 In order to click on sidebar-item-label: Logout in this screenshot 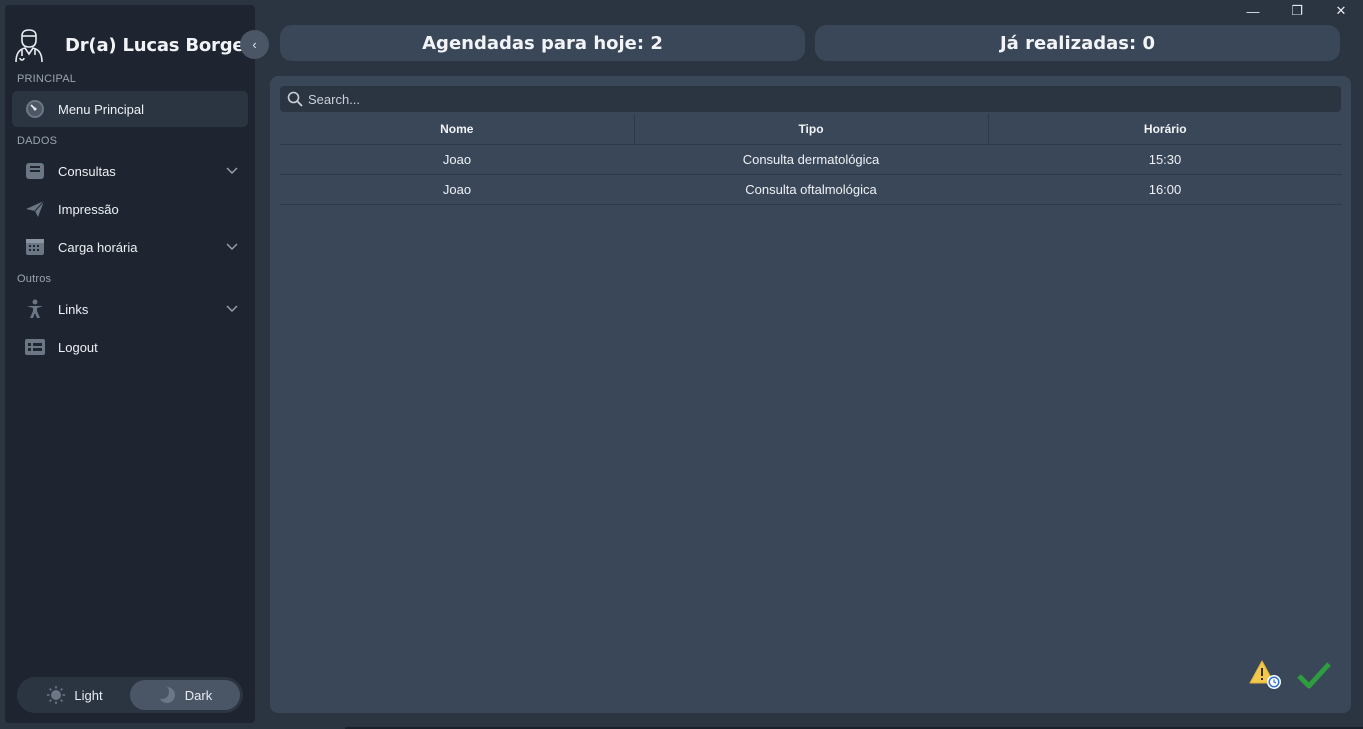, I will do `click(78, 347)`.